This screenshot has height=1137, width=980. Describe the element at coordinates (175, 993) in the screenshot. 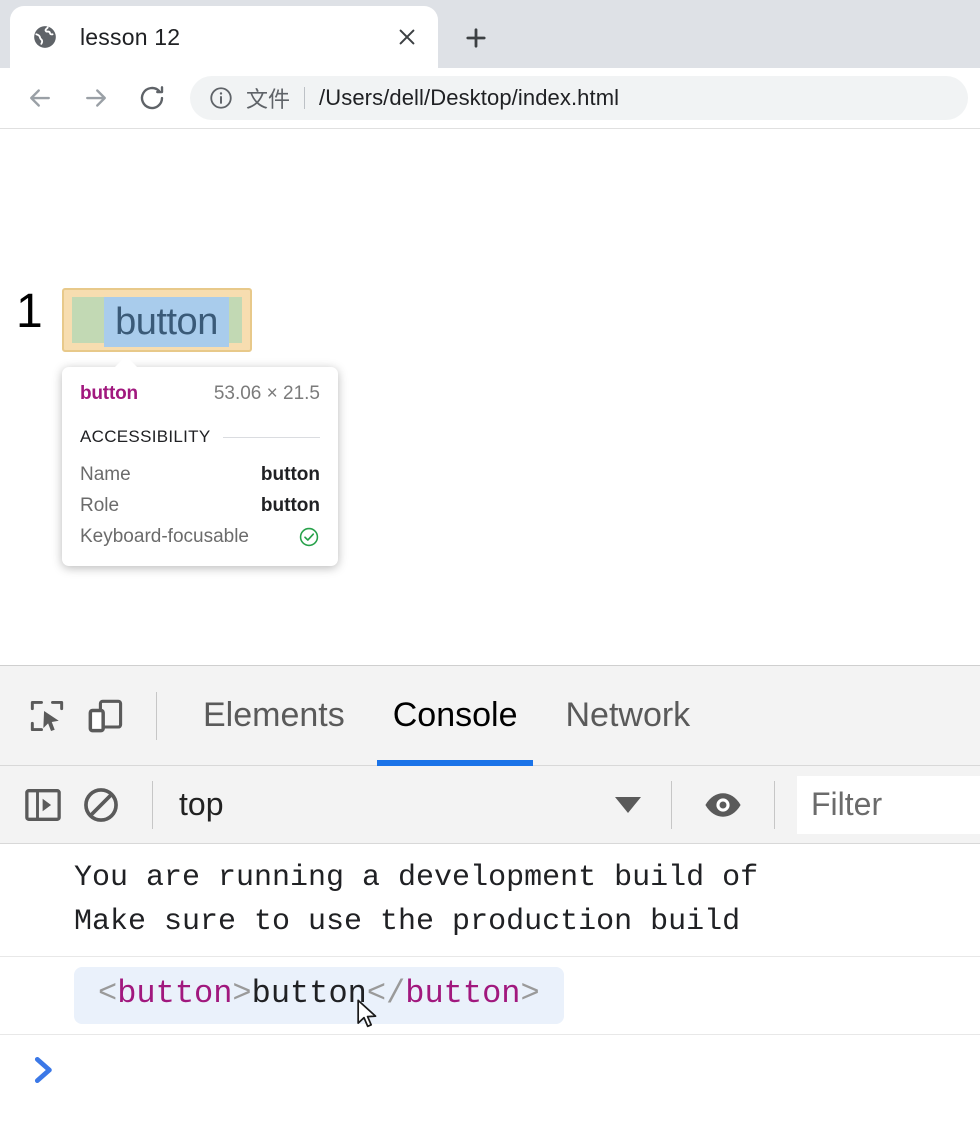

I see `token-open-tag: button` at that location.